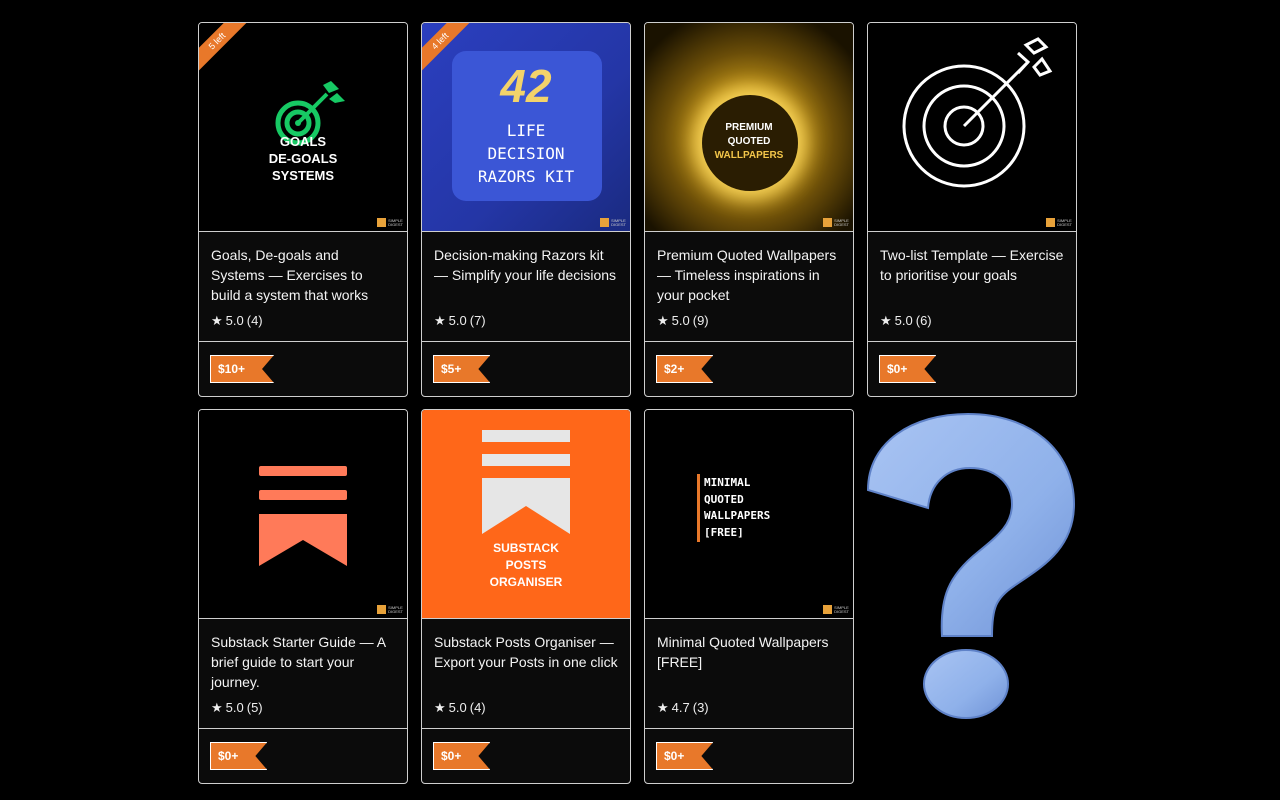 The image size is (1280, 800). What do you see at coordinates (242, 369) in the screenshot?
I see `price-tag: $10+` at bounding box center [242, 369].